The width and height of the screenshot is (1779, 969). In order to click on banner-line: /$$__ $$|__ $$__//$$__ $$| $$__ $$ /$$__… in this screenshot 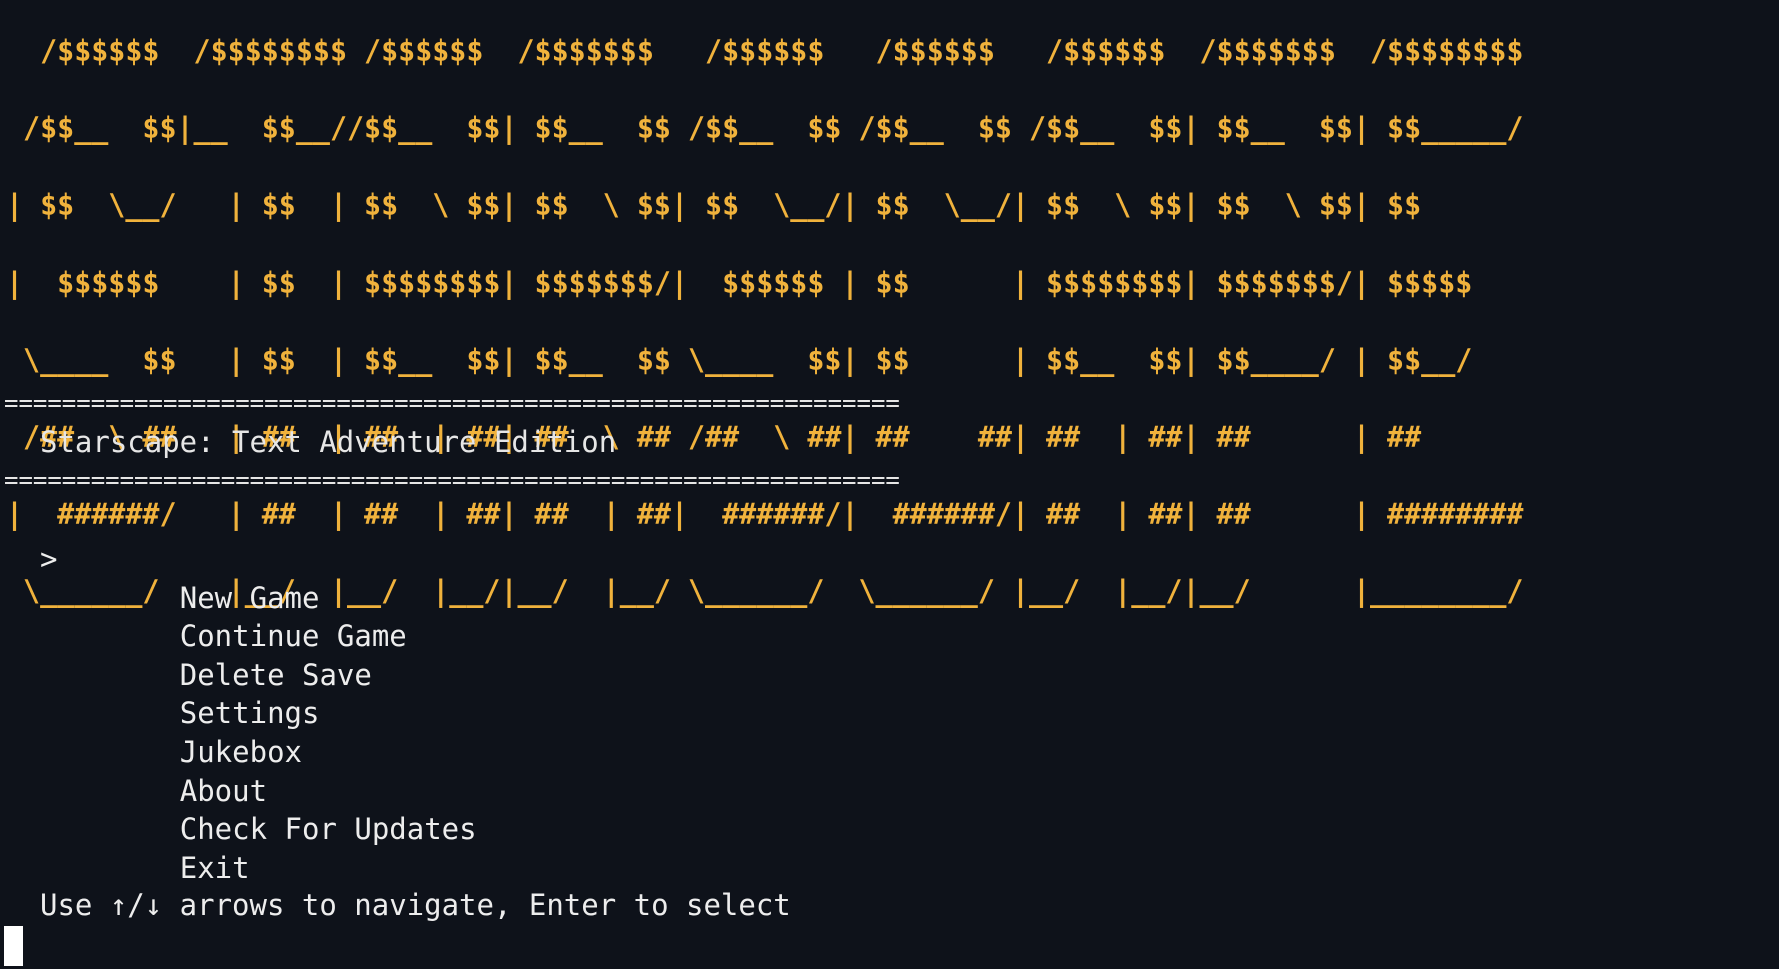, I will do `click(765, 128)`.